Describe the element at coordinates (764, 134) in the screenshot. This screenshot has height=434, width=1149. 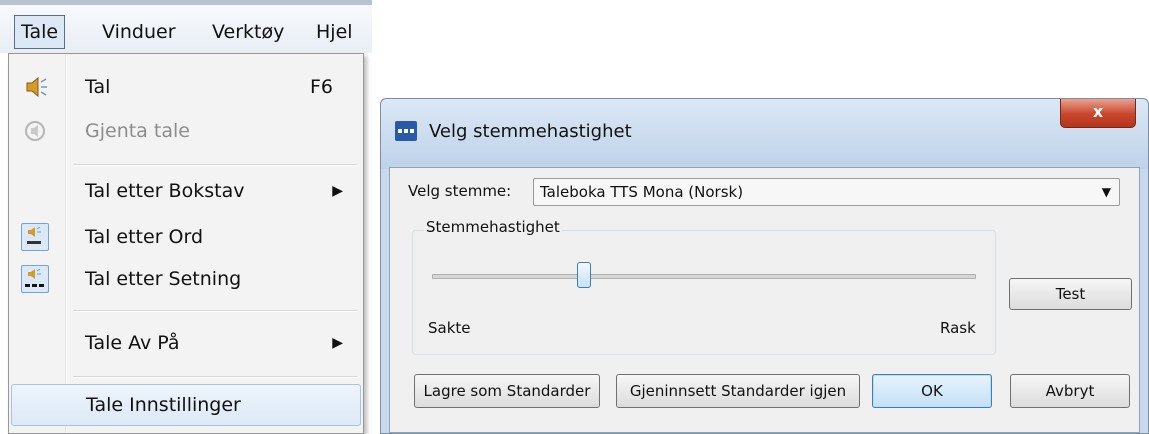
I see `dialog-titlebar: Velg stemmehastighet x` at that location.